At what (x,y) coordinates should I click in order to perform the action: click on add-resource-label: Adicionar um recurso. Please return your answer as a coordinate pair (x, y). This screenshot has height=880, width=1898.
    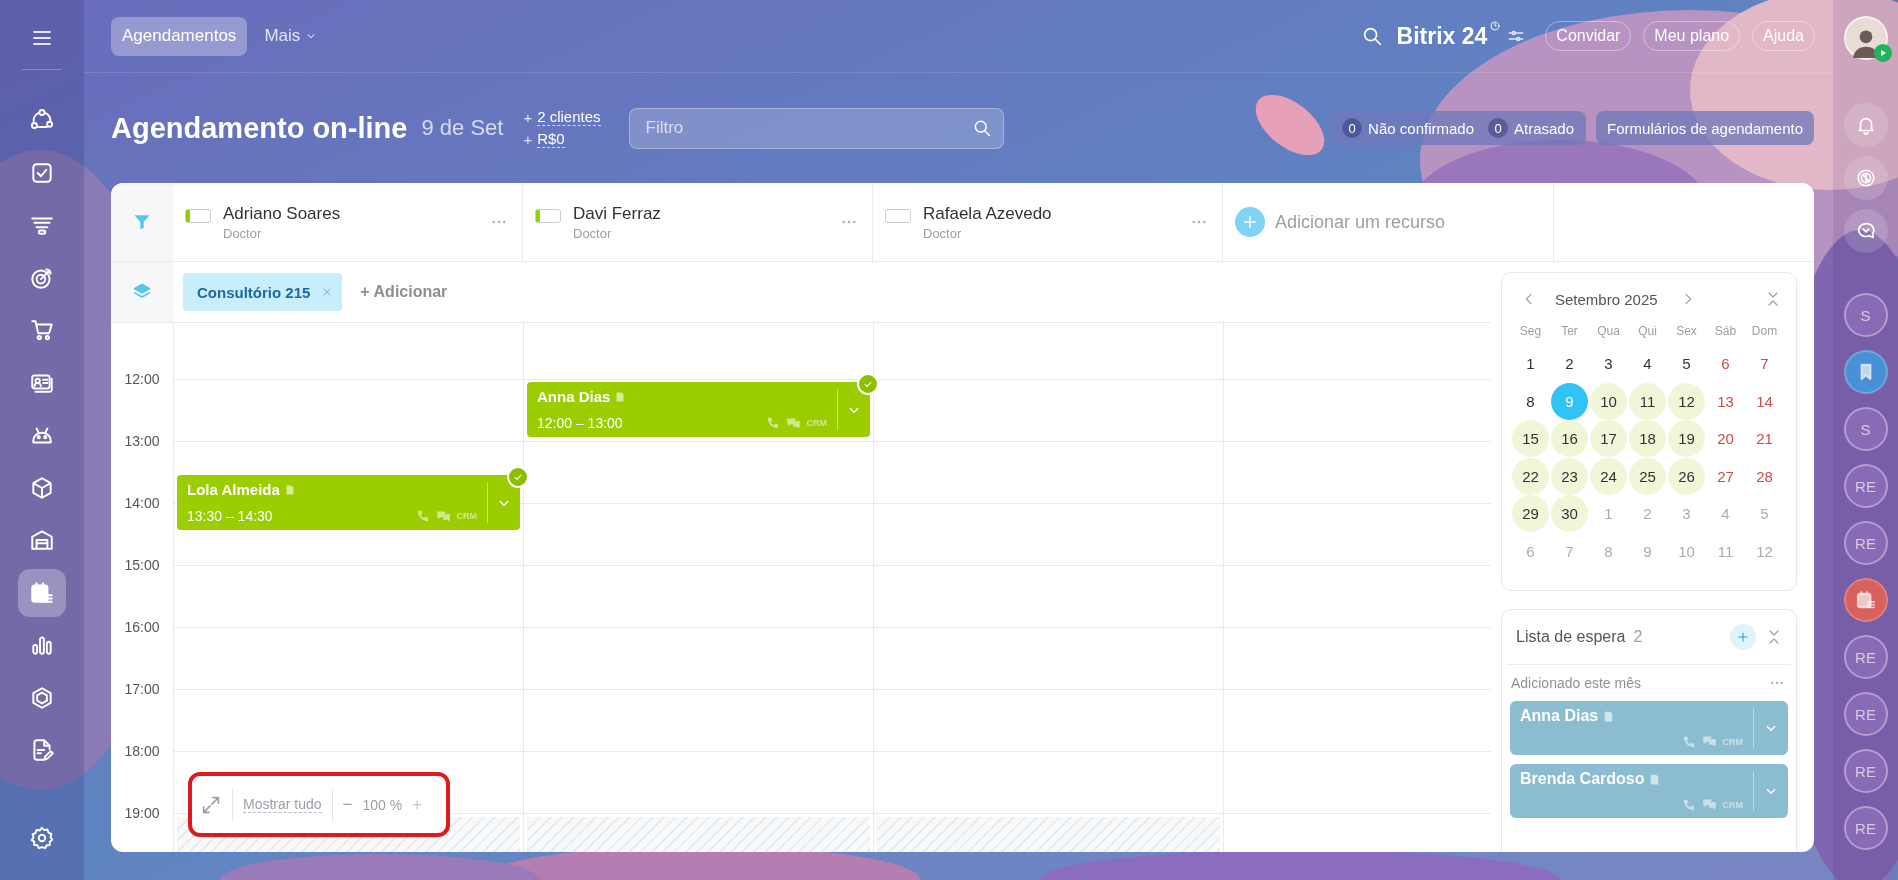
    Looking at the image, I should click on (1360, 222).